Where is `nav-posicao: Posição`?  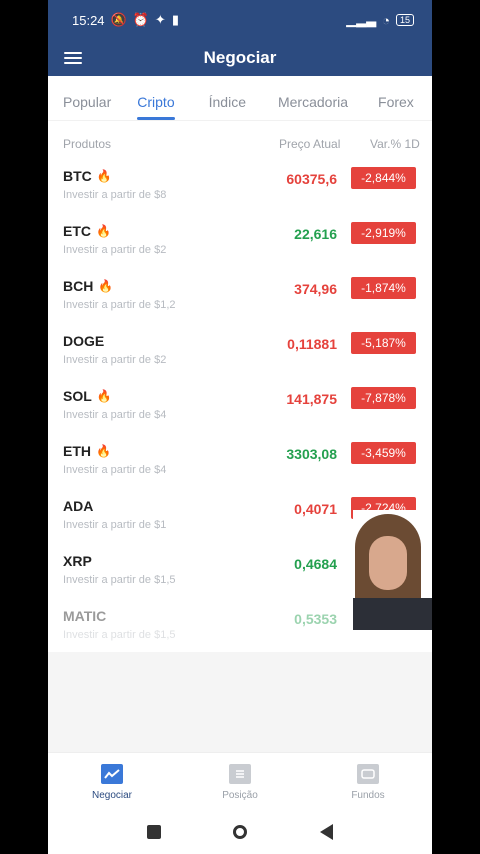 nav-posicao: Posição is located at coordinates (240, 782).